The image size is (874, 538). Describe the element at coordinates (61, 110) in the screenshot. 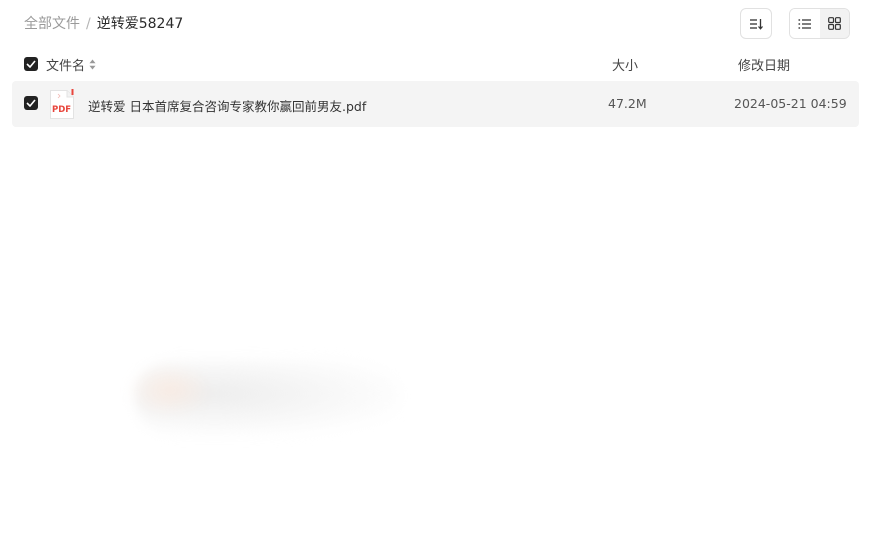

I see `pdf-icon-label: PDF` at that location.